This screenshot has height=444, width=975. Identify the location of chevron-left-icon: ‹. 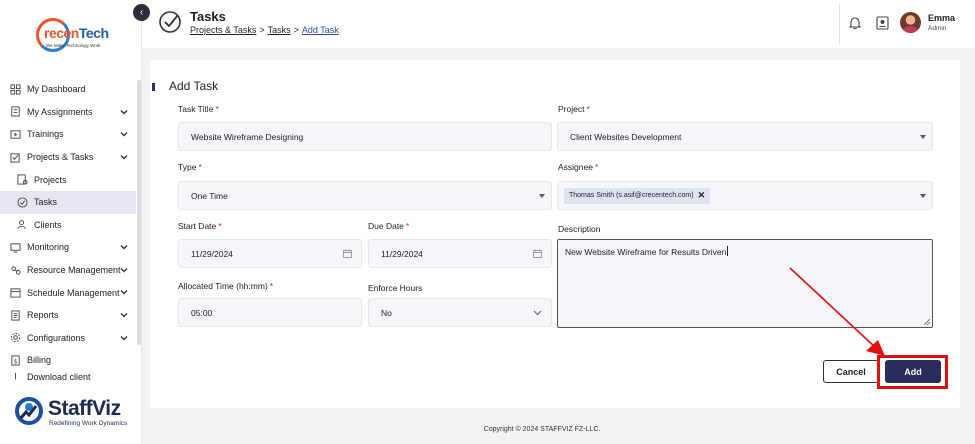
(141, 12).